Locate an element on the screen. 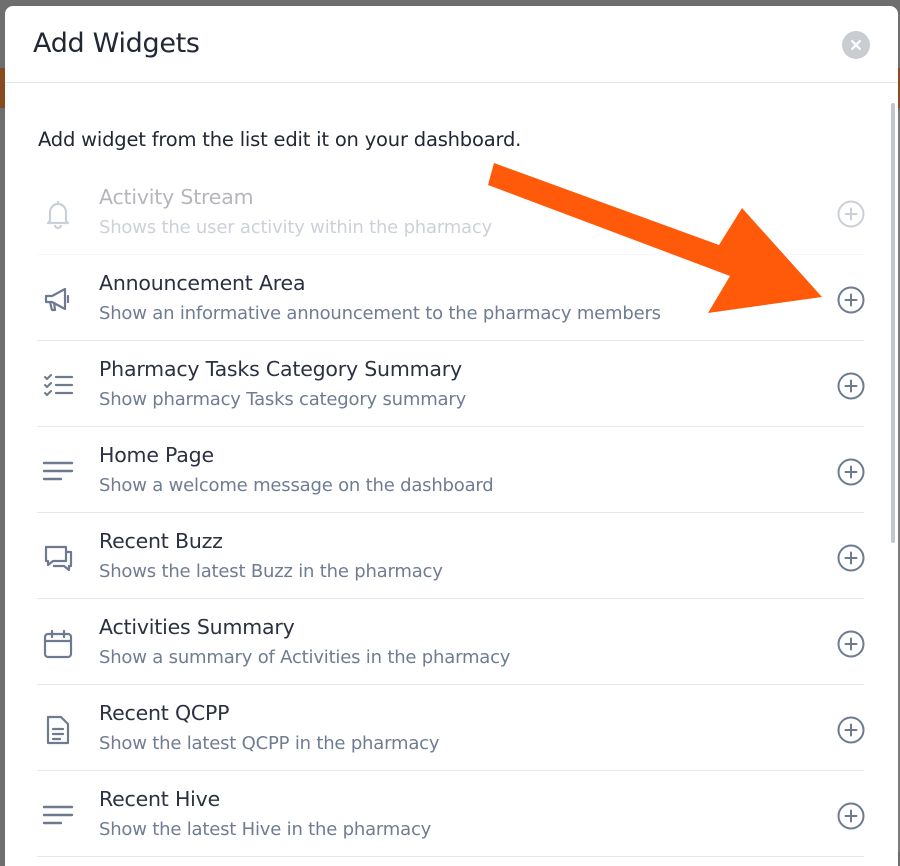 This screenshot has height=866, width=900. widget-description: Show the latest Hive in the pharmacy is located at coordinates (265, 829).